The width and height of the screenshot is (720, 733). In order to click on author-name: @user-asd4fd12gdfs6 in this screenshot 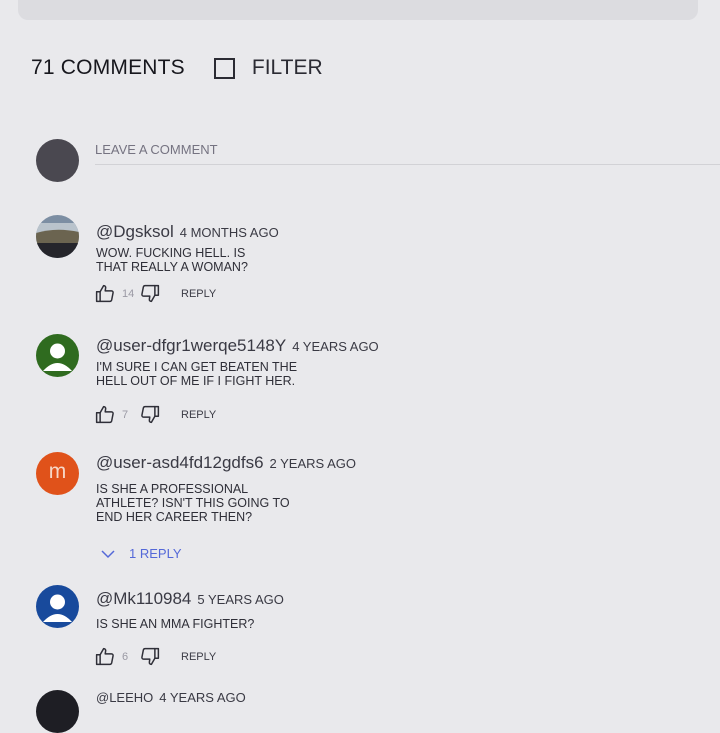, I will do `click(180, 462)`.